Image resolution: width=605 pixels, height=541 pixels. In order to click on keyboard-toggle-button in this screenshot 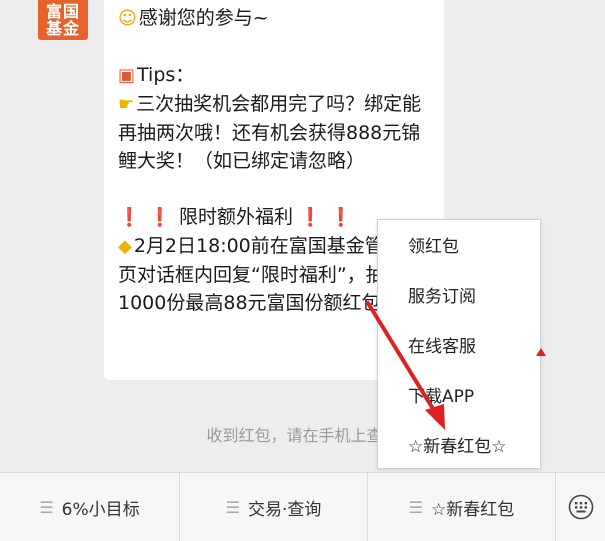, I will do `click(580, 507)`.